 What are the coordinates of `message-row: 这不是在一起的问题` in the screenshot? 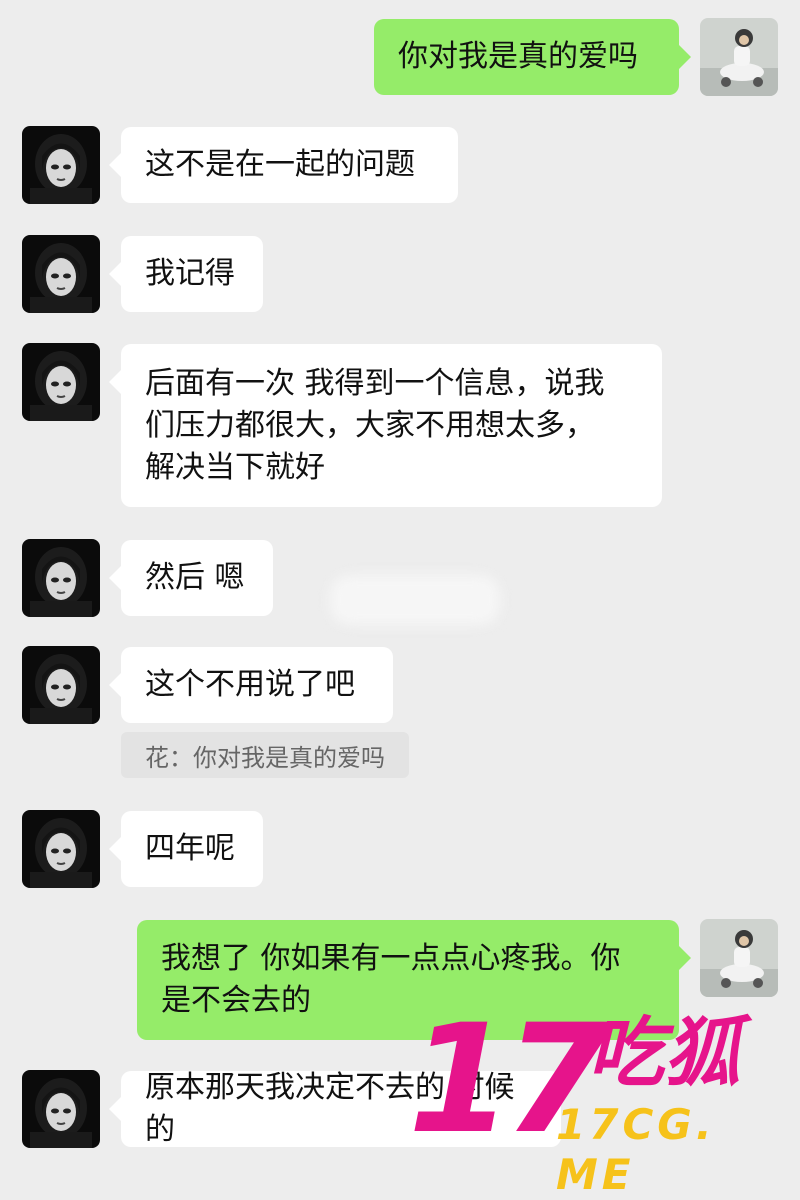 It's located at (400, 165).